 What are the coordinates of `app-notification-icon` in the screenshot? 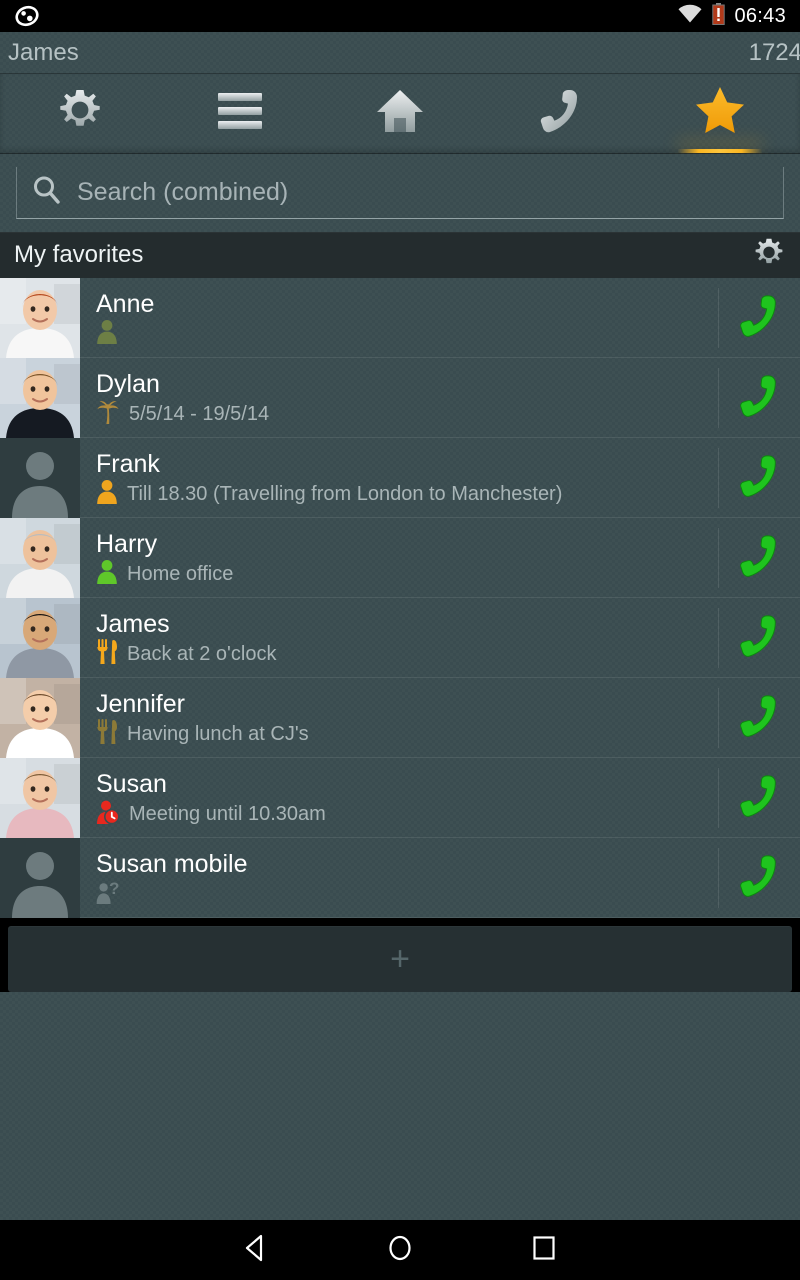 It's located at (27, 16).